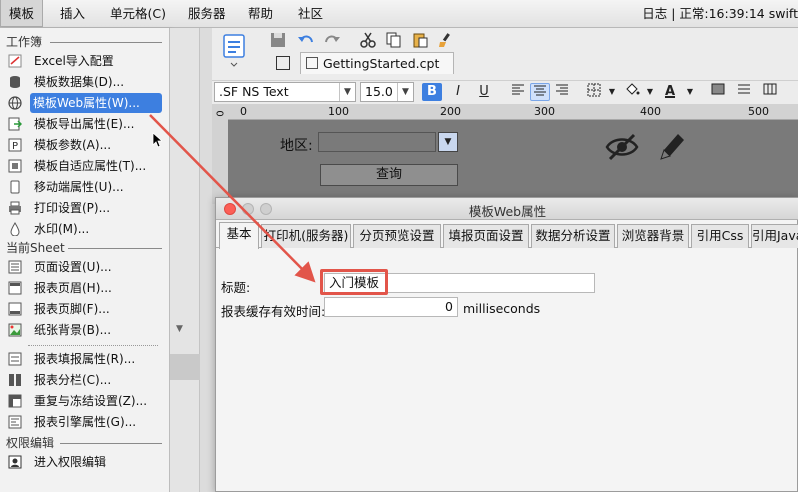 The image size is (798, 492). What do you see at coordinates (15, 330) in the screenshot?
I see `background-image-icon` at bounding box center [15, 330].